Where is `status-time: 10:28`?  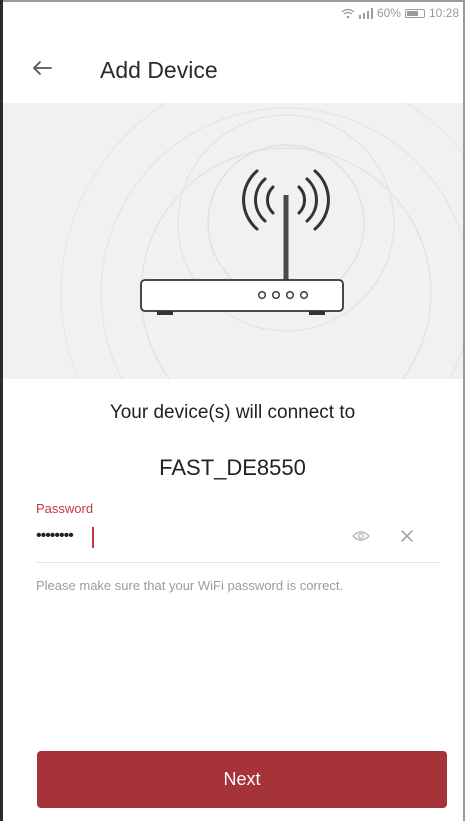
status-time: 10:28 is located at coordinates (443, 13).